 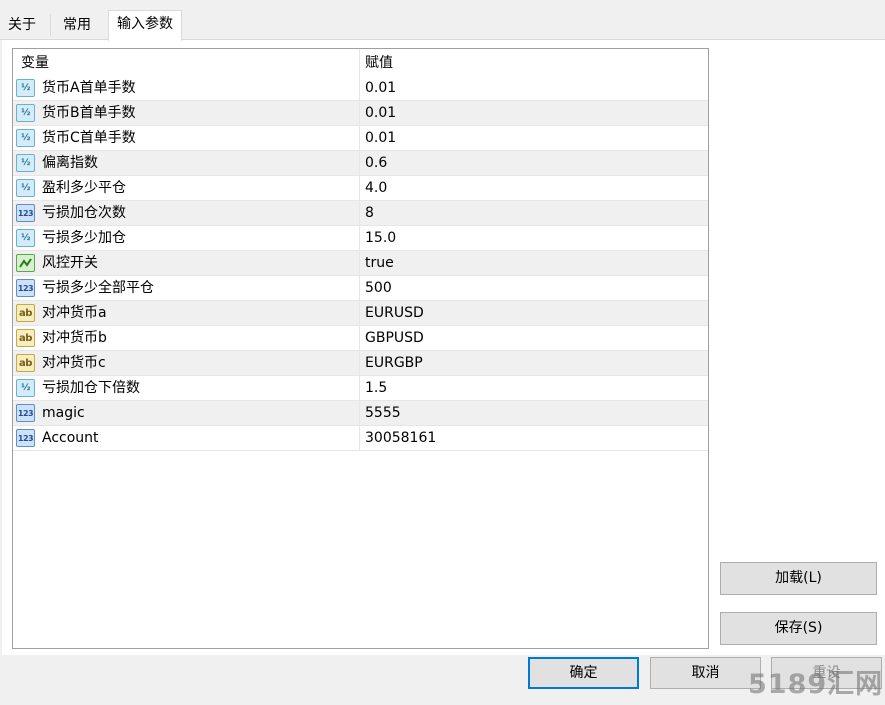 What do you see at coordinates (84, 188) in the screenshot?
I see `parameter-name: 盈利多少平仓` at bounding box center [84, 188].